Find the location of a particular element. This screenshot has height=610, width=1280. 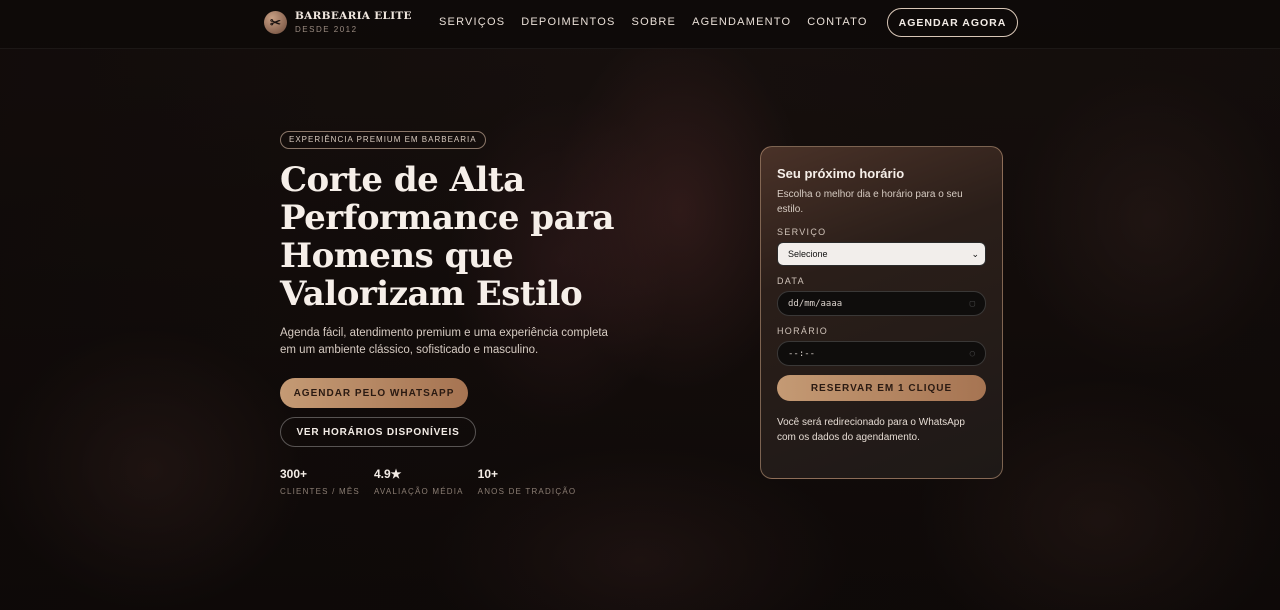

stat-label: AVALIAÇÃO MÉDIA is located at coordinates (418, 491).